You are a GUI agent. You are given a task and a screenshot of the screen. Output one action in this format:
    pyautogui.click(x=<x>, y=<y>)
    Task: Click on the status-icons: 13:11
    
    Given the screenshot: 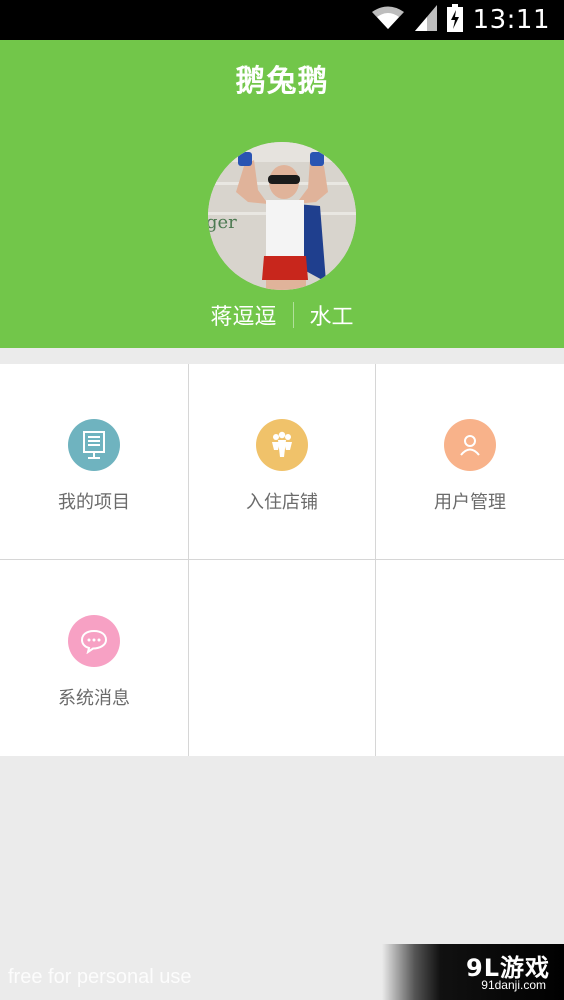 What is the action you would take?
    pyautogui.click(x=460, y=20)
    